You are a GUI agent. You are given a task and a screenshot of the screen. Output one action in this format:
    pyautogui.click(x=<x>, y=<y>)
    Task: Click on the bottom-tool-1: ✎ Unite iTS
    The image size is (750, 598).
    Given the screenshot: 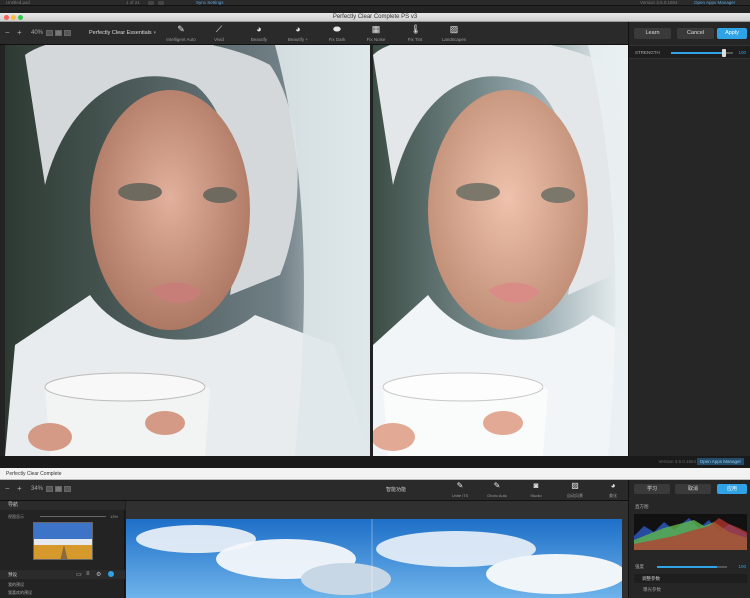 What is the action you would take?
    pyautogui.click(x=460, y=489)
    